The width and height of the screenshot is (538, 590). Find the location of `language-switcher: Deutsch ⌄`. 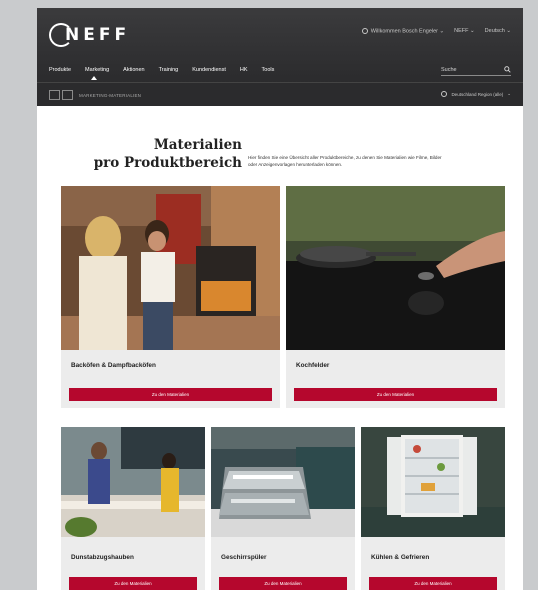

language-switcher: Deutsch ⌄ is located at coordinates (498, 31).